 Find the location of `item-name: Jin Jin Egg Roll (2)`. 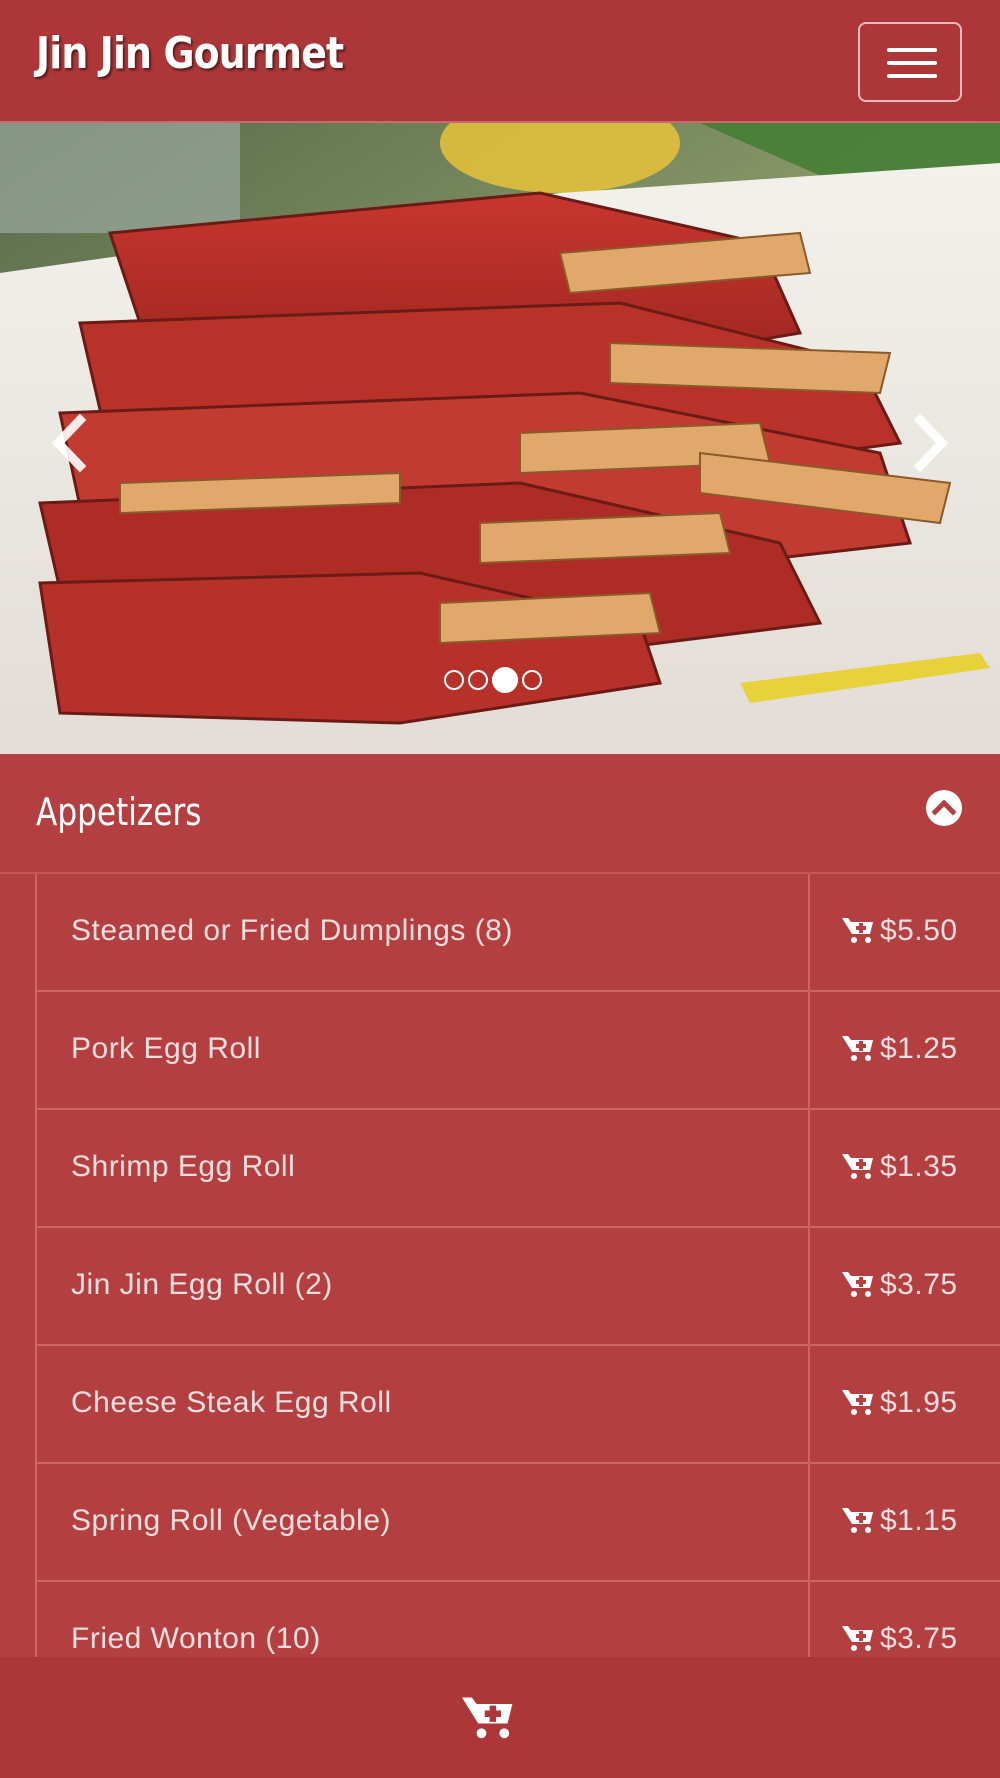

item-name: Jin Jin Egg Roll (2) is located at coordinates (202, 1284).